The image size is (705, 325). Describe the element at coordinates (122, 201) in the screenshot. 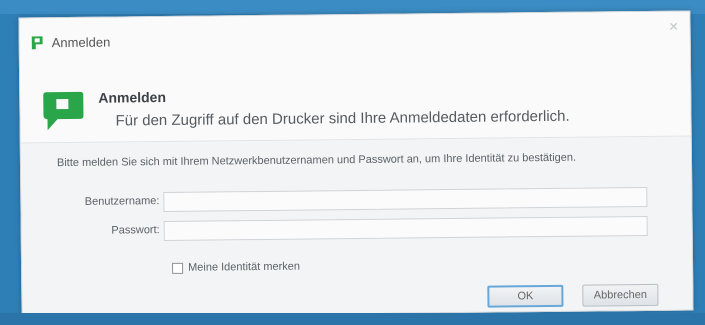

I see `username-label: Benutzername:` at that location.